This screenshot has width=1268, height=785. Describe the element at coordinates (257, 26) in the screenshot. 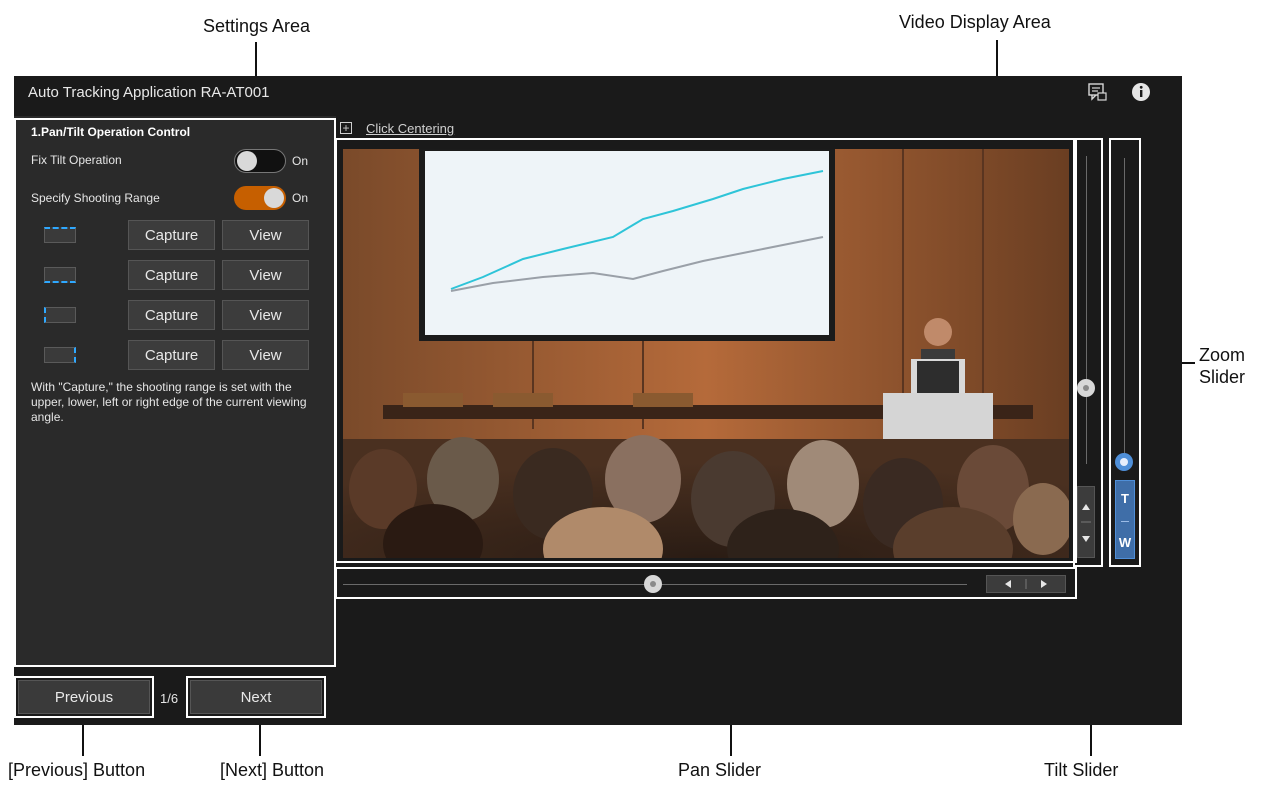

I see `callout-settings-area: Settings Area` at that location.